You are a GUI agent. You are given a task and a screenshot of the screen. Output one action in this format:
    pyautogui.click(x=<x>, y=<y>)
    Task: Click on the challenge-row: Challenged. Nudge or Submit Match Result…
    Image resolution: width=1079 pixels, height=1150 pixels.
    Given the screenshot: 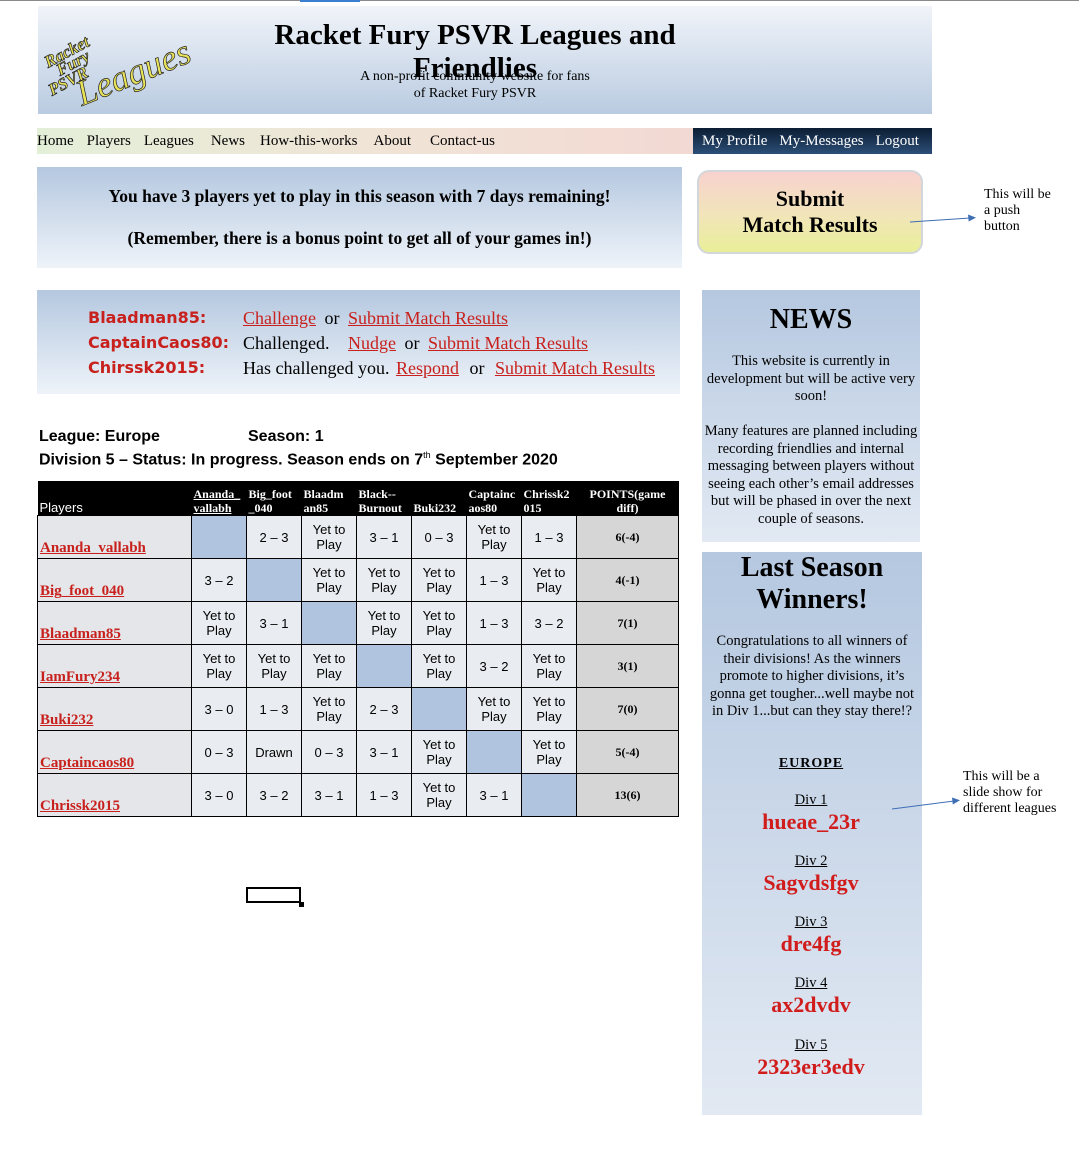 What is the action you would take?
    pyautogui.click(x=415, y=343)
    